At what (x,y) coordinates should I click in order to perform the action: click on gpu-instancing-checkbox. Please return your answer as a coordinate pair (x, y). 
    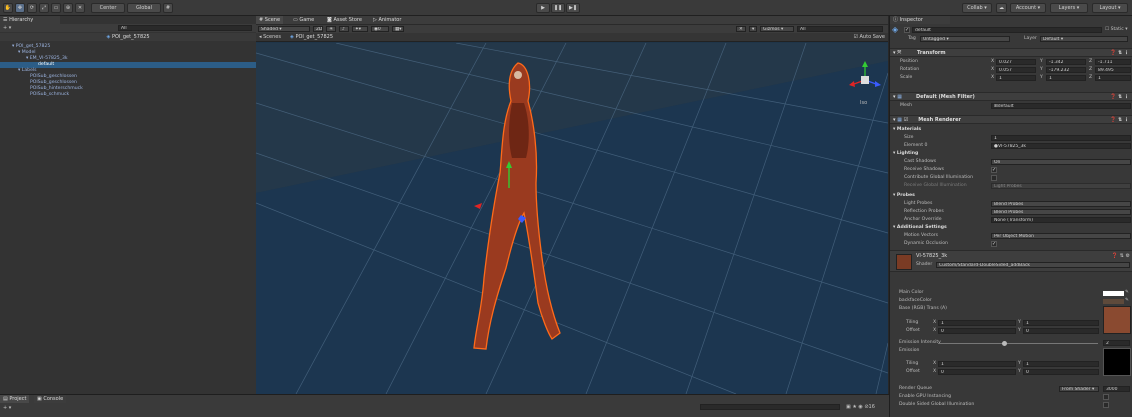
    Looking at the image, I should click on (1106, 397).